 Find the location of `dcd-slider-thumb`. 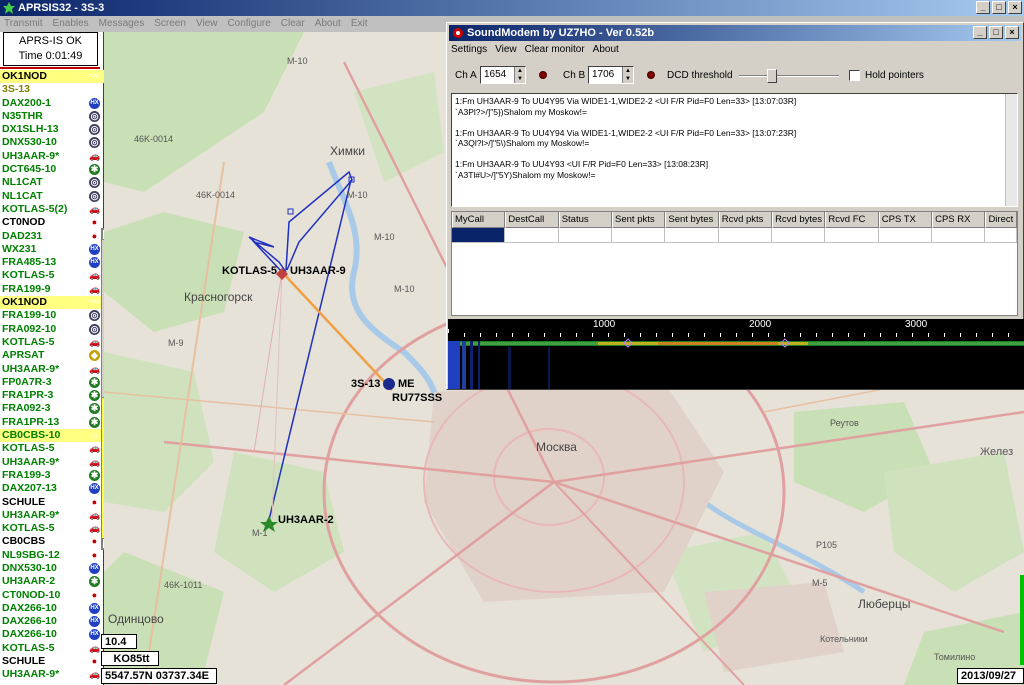

dcd-slider-thumb is located at coordinates (772, 76).